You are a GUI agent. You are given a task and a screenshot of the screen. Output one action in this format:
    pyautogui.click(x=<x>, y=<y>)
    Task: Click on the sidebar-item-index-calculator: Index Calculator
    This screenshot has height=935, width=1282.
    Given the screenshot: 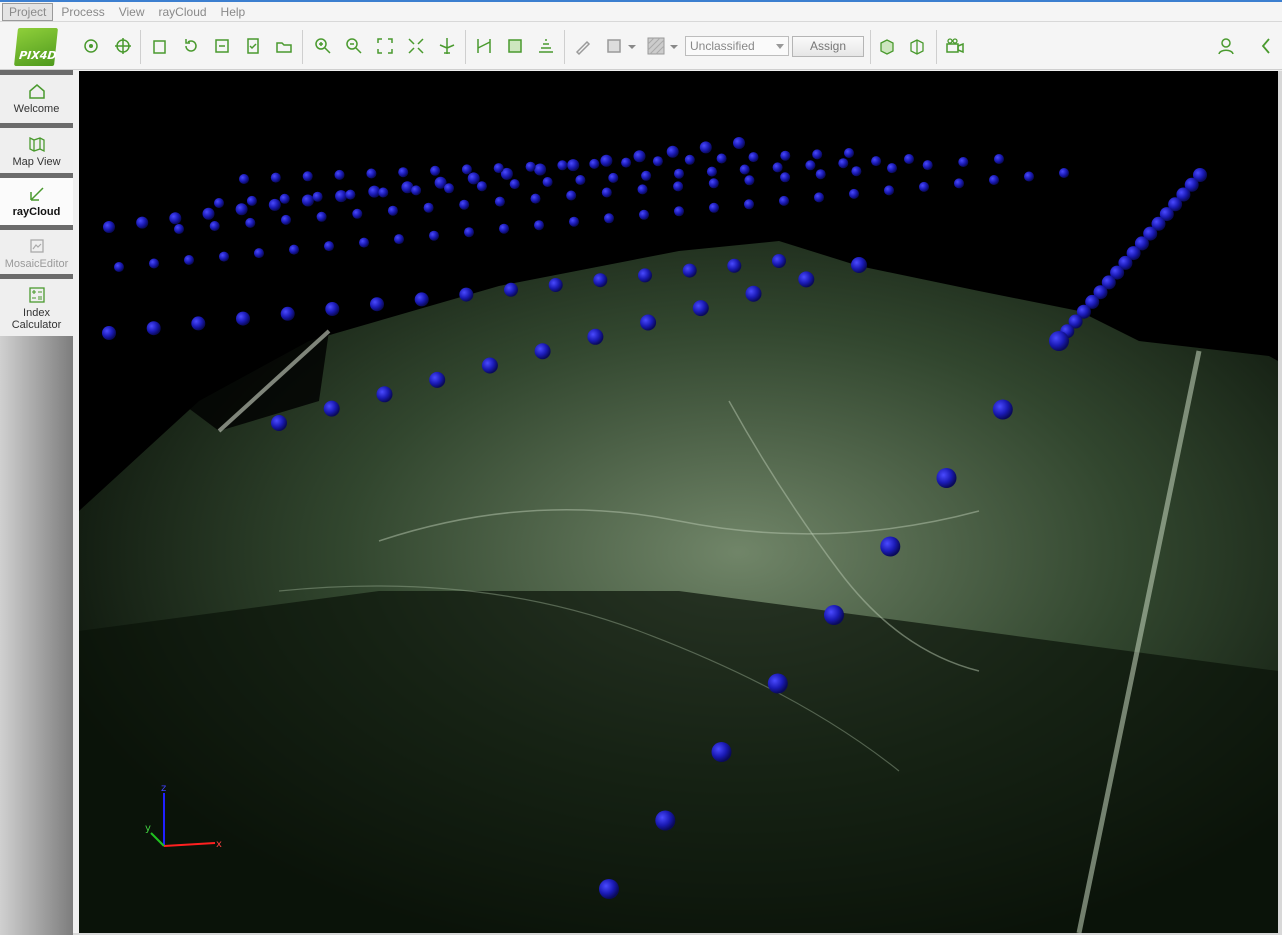 What is the action you would take?
    pyautogui.click(x=36, y=307)
    